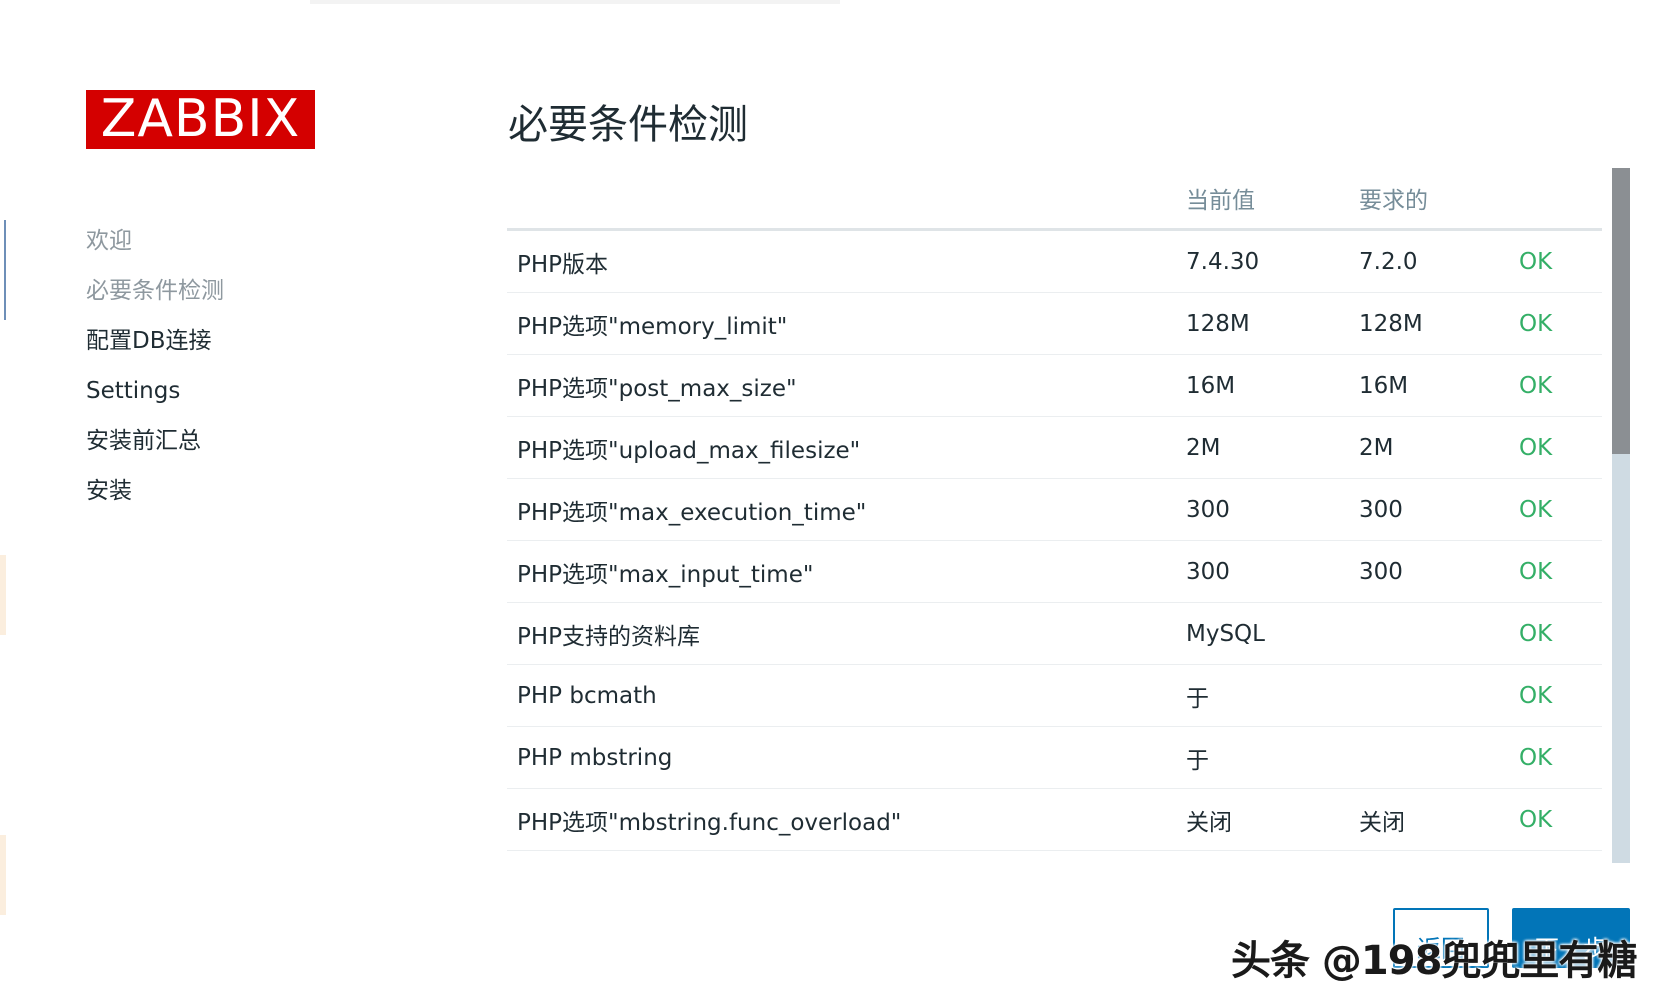 The width and height of the screenshot is (1672, 1000). Describe the element at coordinates (841, 323) in the screenshot. I see `cell-name: PHP选项"memory_limit"` at that location.